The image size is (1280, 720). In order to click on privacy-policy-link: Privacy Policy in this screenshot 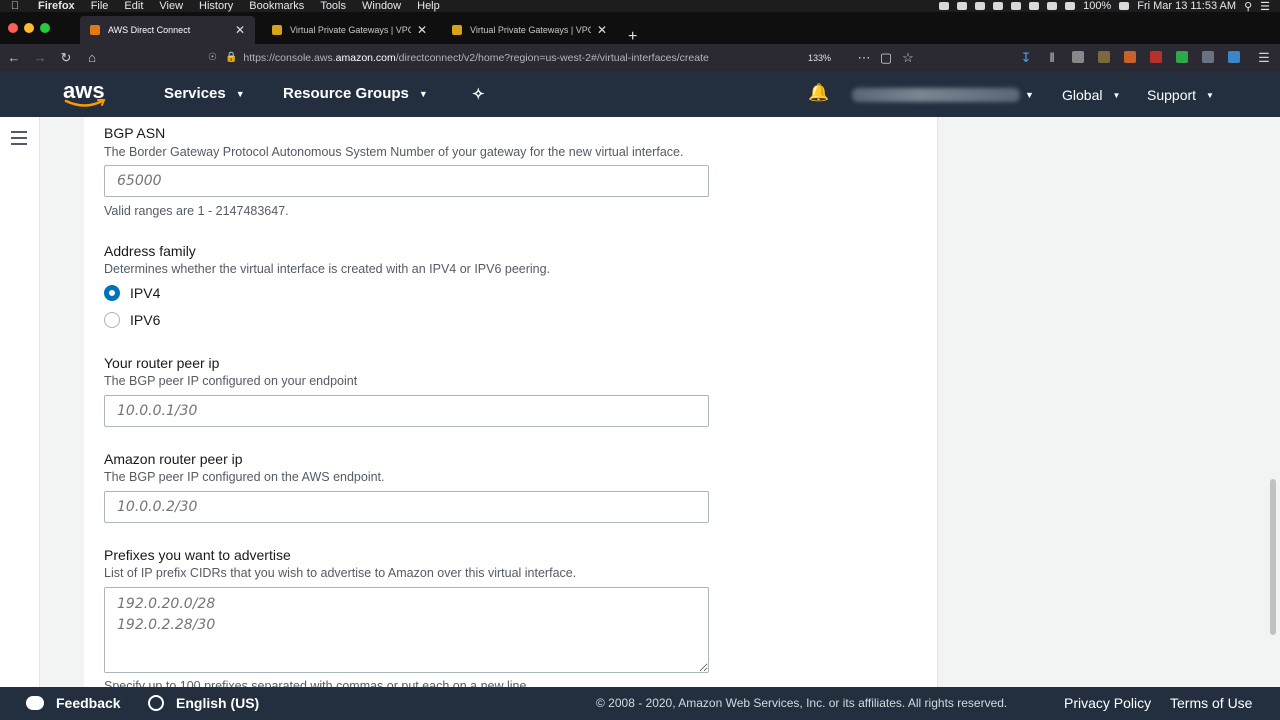, I will do `click(1107, 703)`.